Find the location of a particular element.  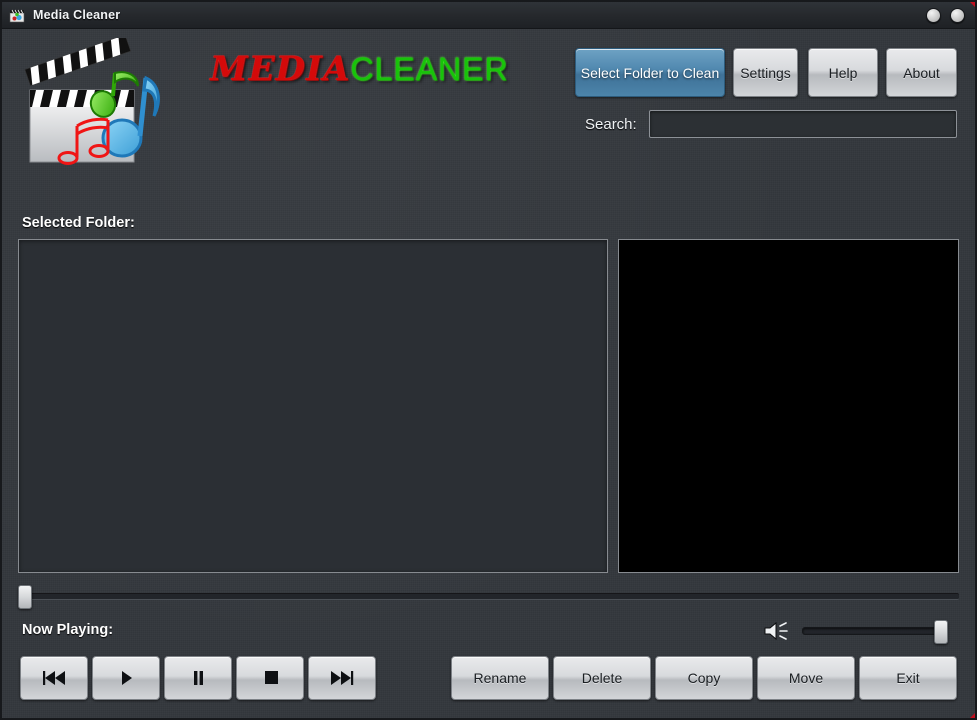

speaker-volume-icon is located at coordinates (777, 631).